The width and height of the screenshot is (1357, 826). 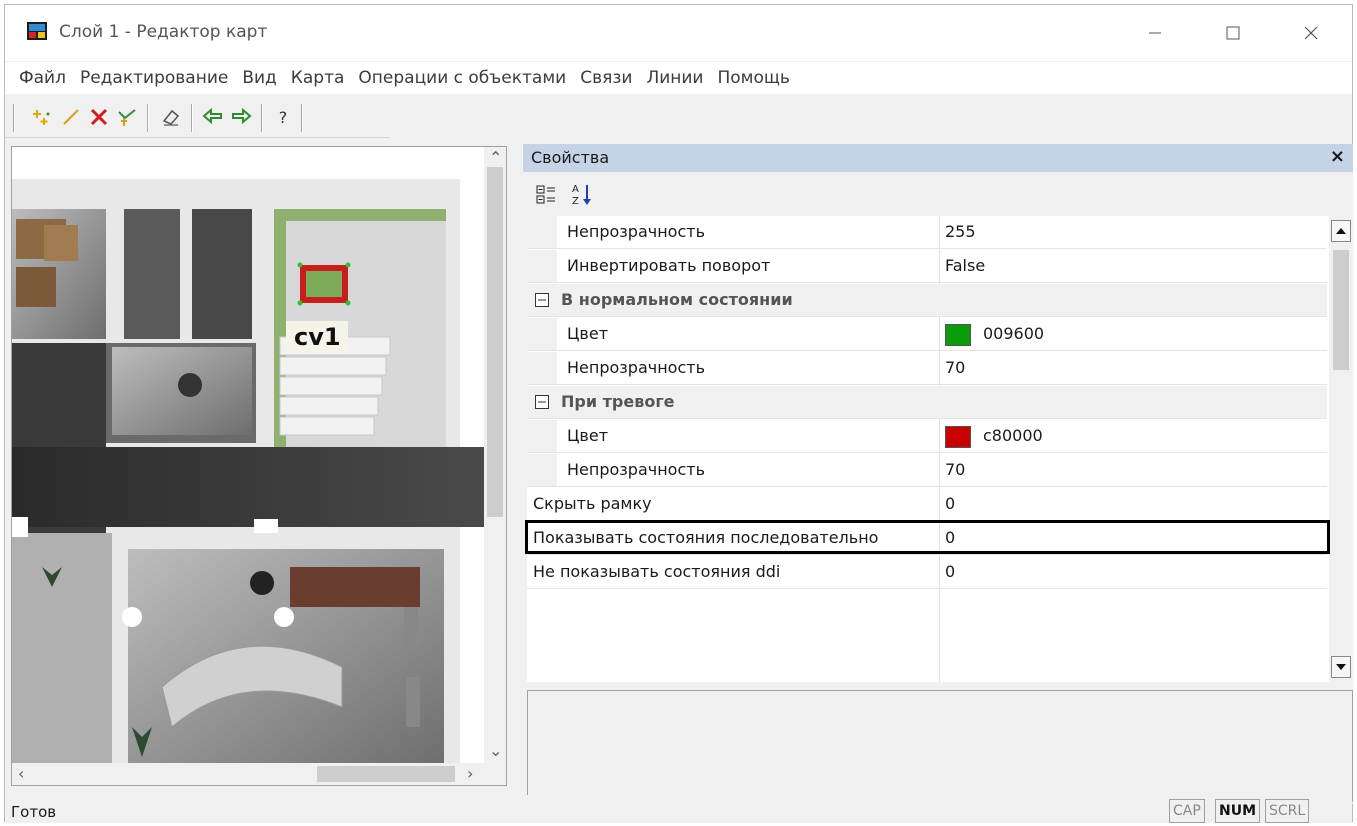 I want to click on property-value: False, so click(x=965, y=265).